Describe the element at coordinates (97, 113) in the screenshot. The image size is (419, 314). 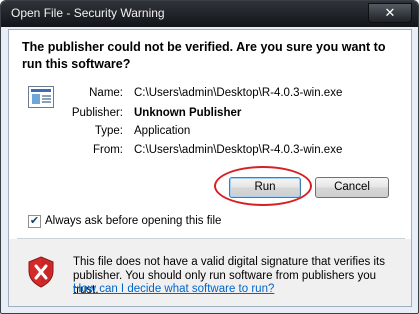
I see `field-publisher-label: Publisher:` at that location.